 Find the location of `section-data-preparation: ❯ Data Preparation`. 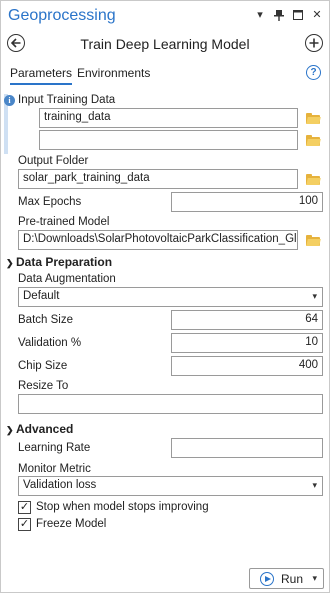

section-data-preparation: ❯ Data Preparation is located at coordinates (59, 262).